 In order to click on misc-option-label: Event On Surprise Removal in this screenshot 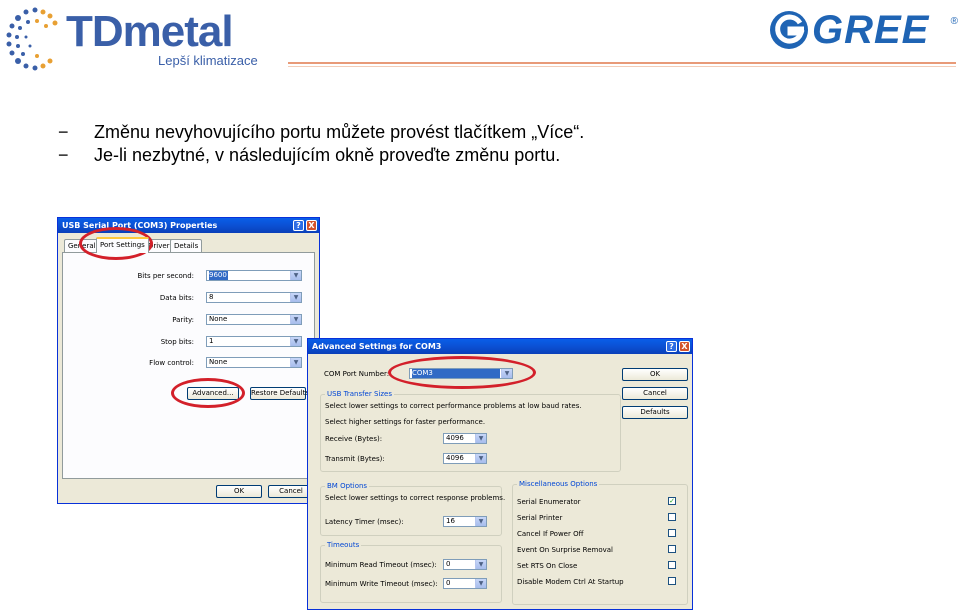, I will do `click(565, 550)`.